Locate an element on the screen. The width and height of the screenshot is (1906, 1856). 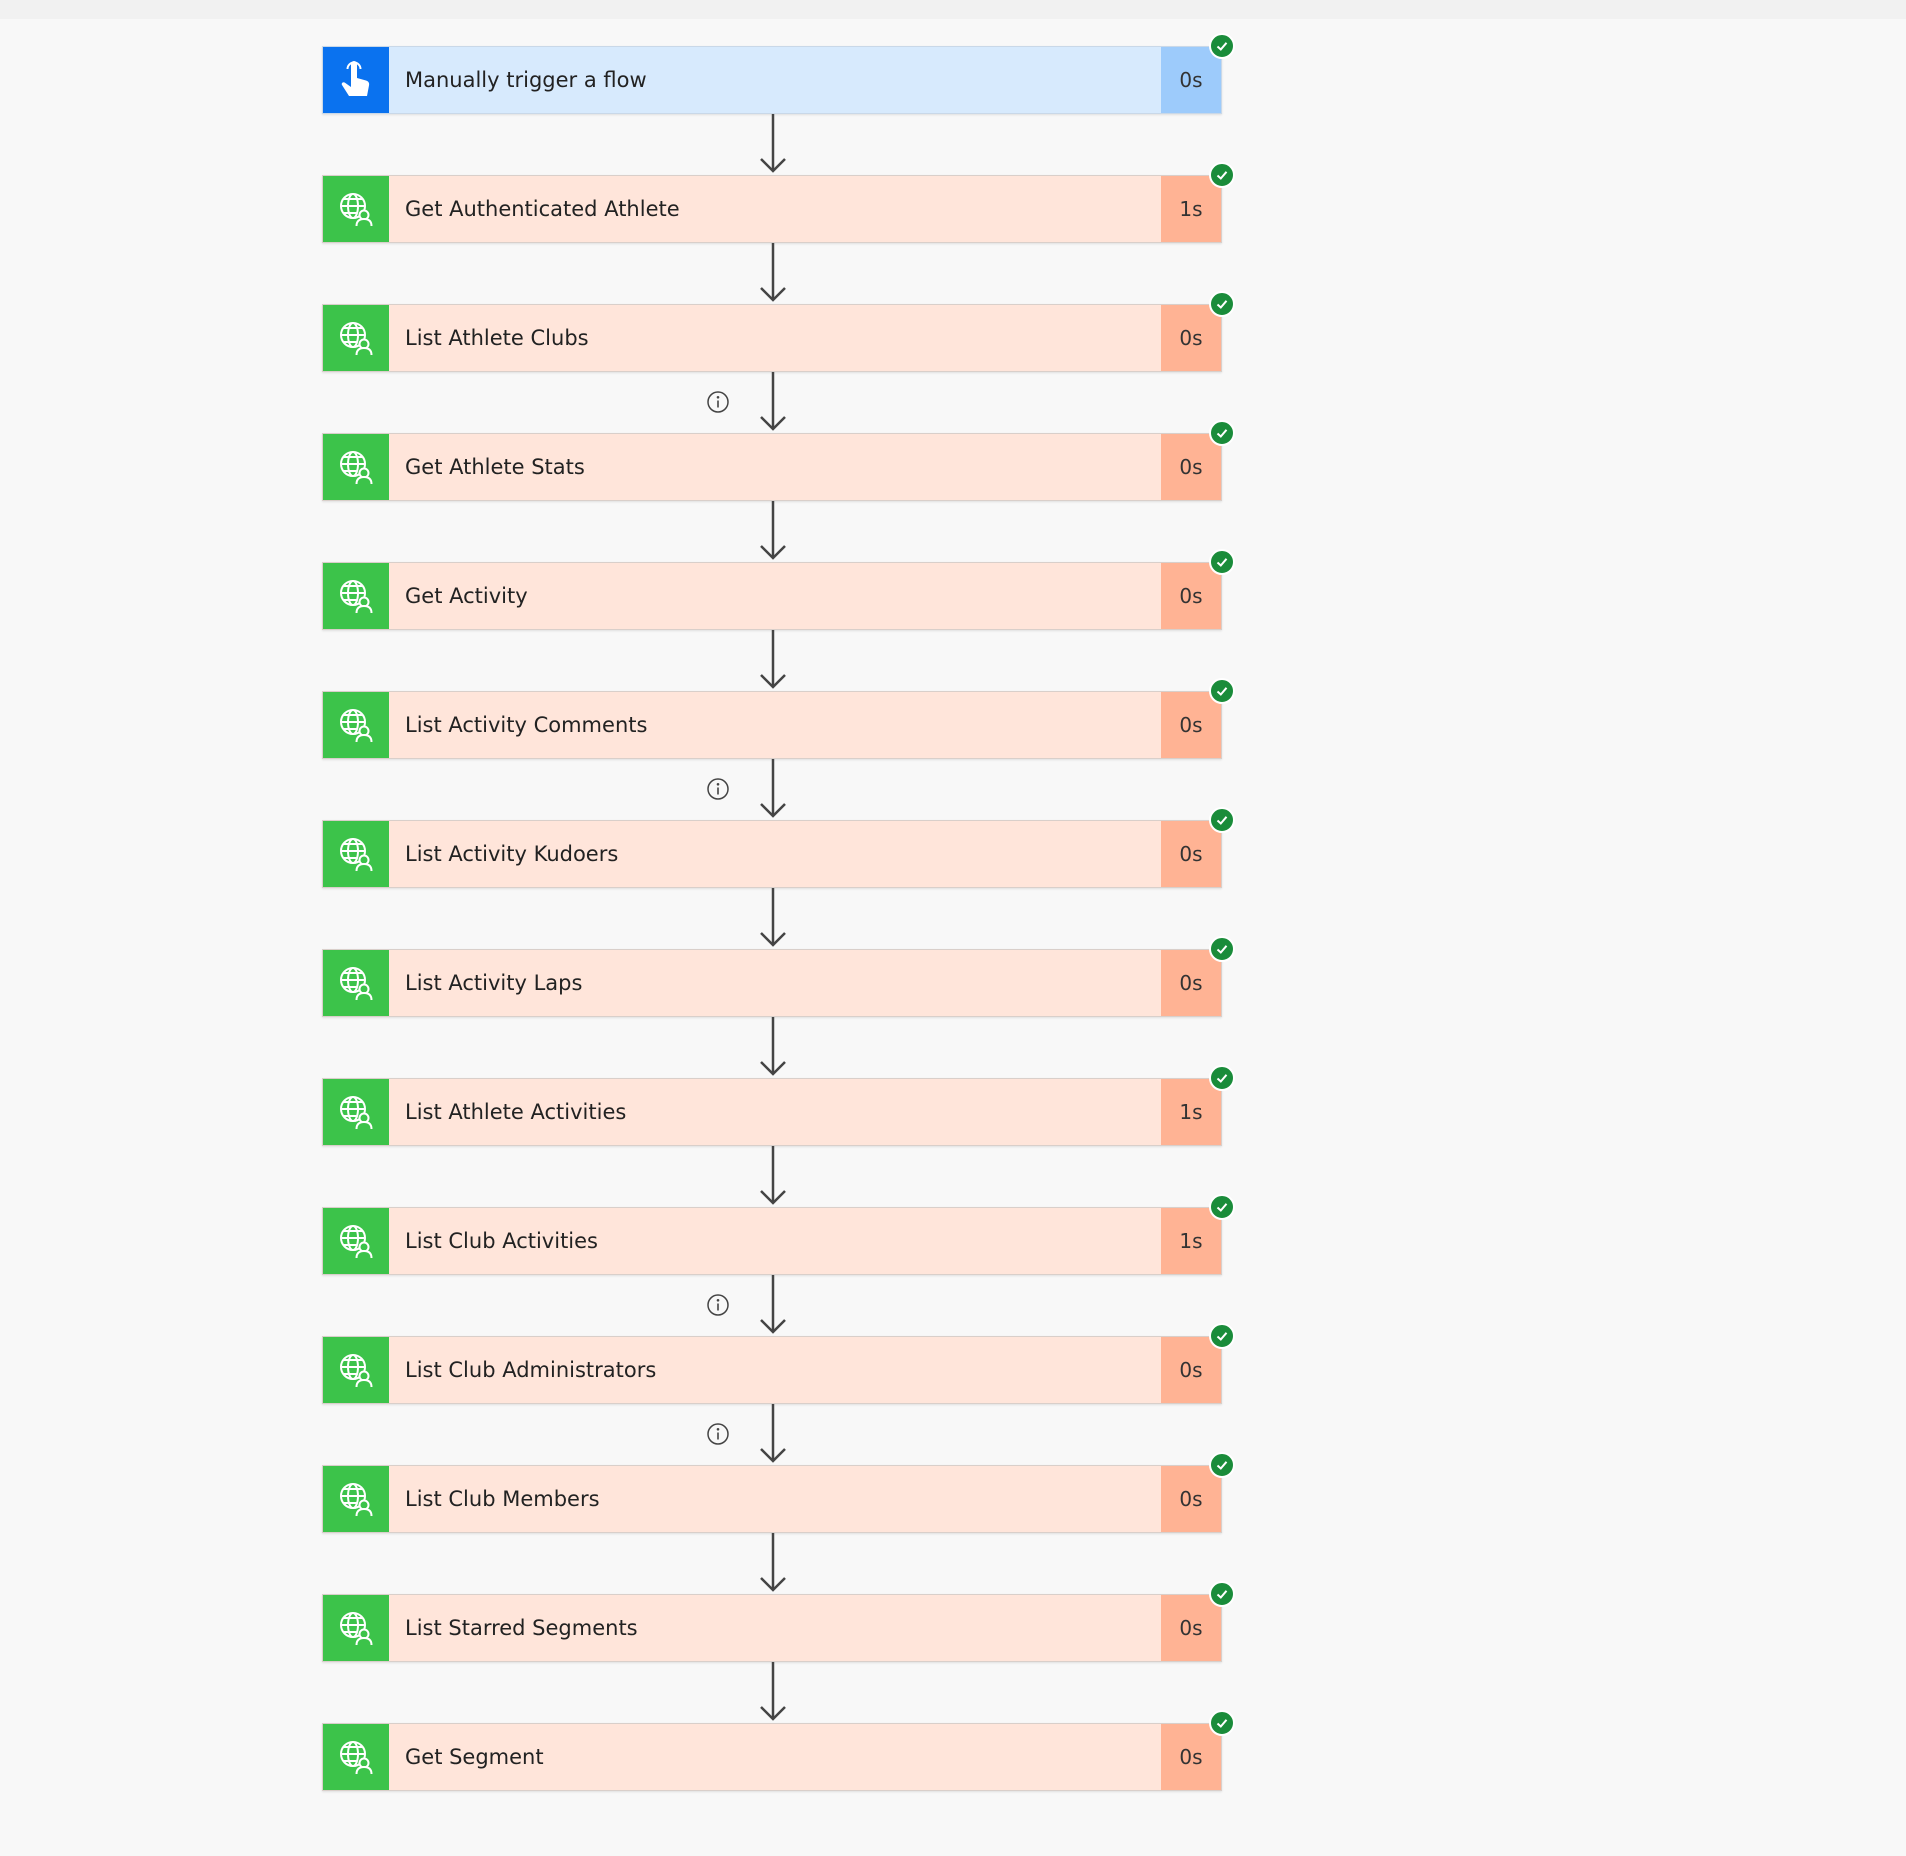
action-card: List Club Administrators 0s is located at coordinates (778, 1363).